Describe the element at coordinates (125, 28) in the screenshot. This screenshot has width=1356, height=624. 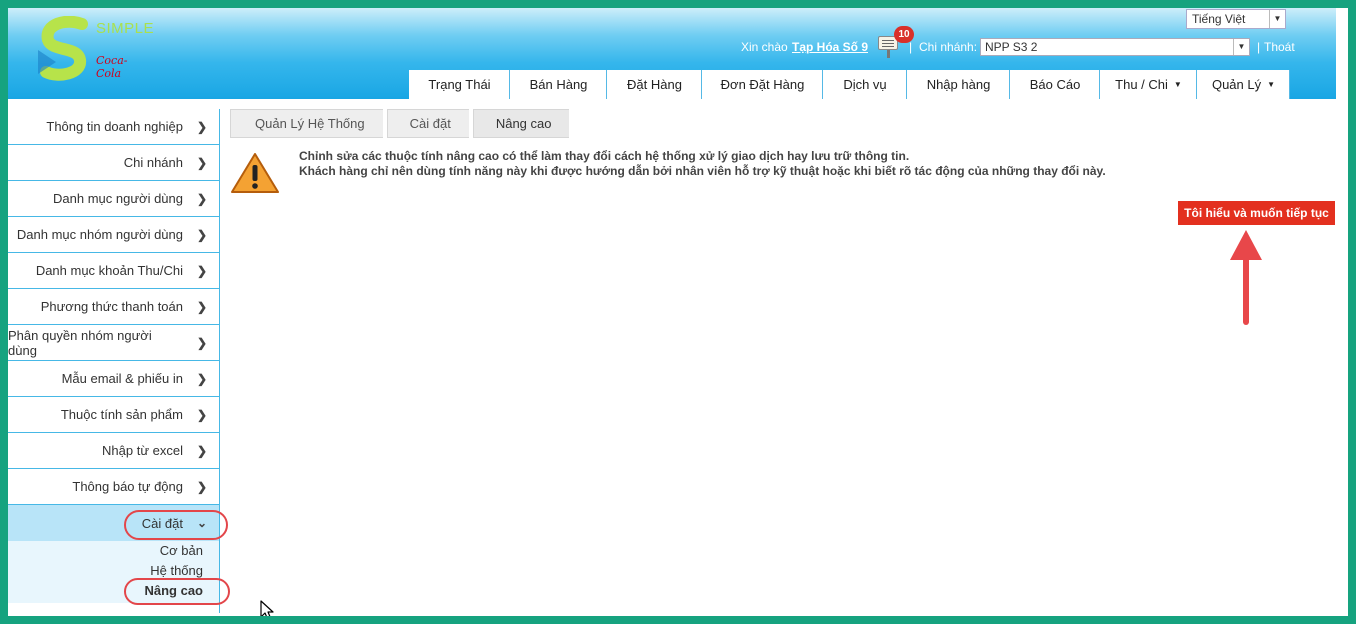
I see `logo-text: SIMPLE` at that location.